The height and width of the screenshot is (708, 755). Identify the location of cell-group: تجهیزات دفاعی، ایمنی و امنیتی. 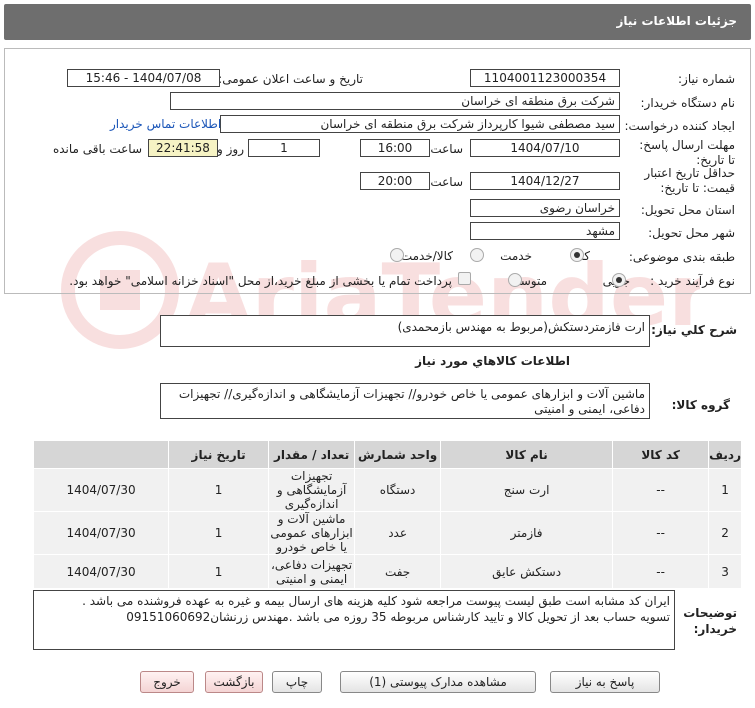
(312, 571).